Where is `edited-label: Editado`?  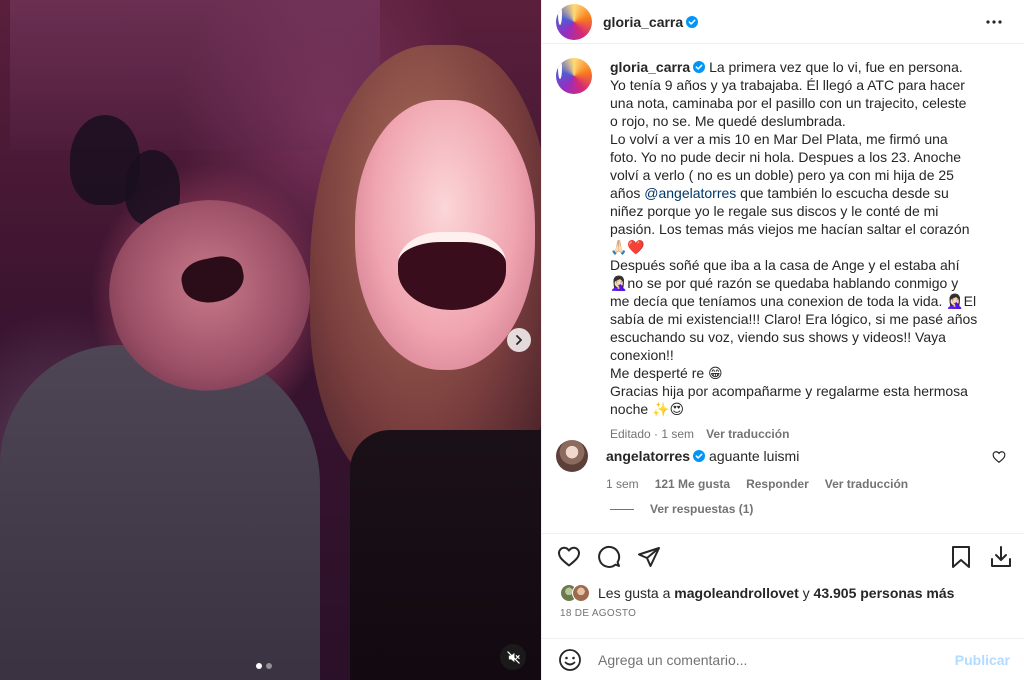 edited-label: Editado is located at coordinates (630, 434).